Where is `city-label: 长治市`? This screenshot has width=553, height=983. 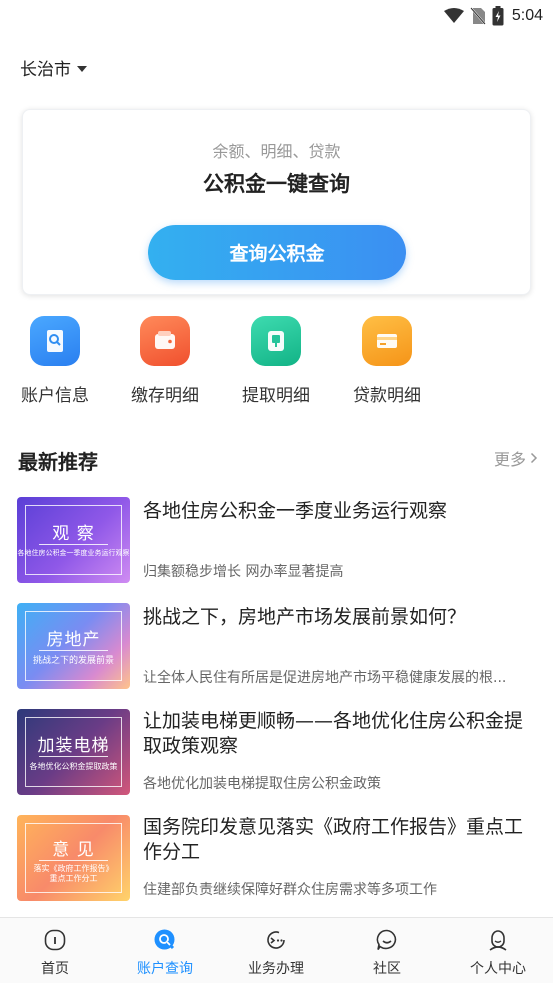 city-label: 长治市 is located at coordinates (45, 70).